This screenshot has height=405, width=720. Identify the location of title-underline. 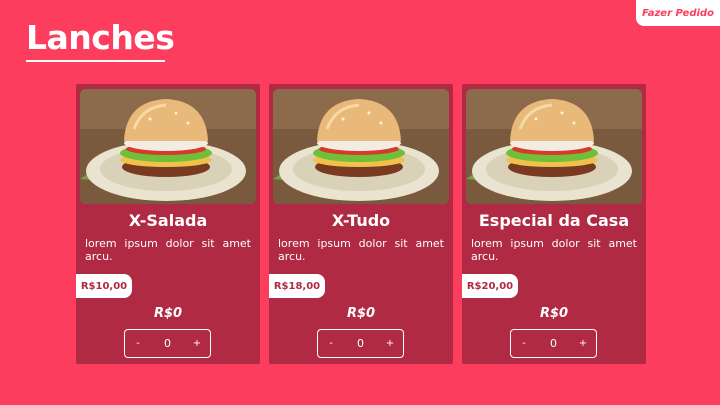
(95, 61).